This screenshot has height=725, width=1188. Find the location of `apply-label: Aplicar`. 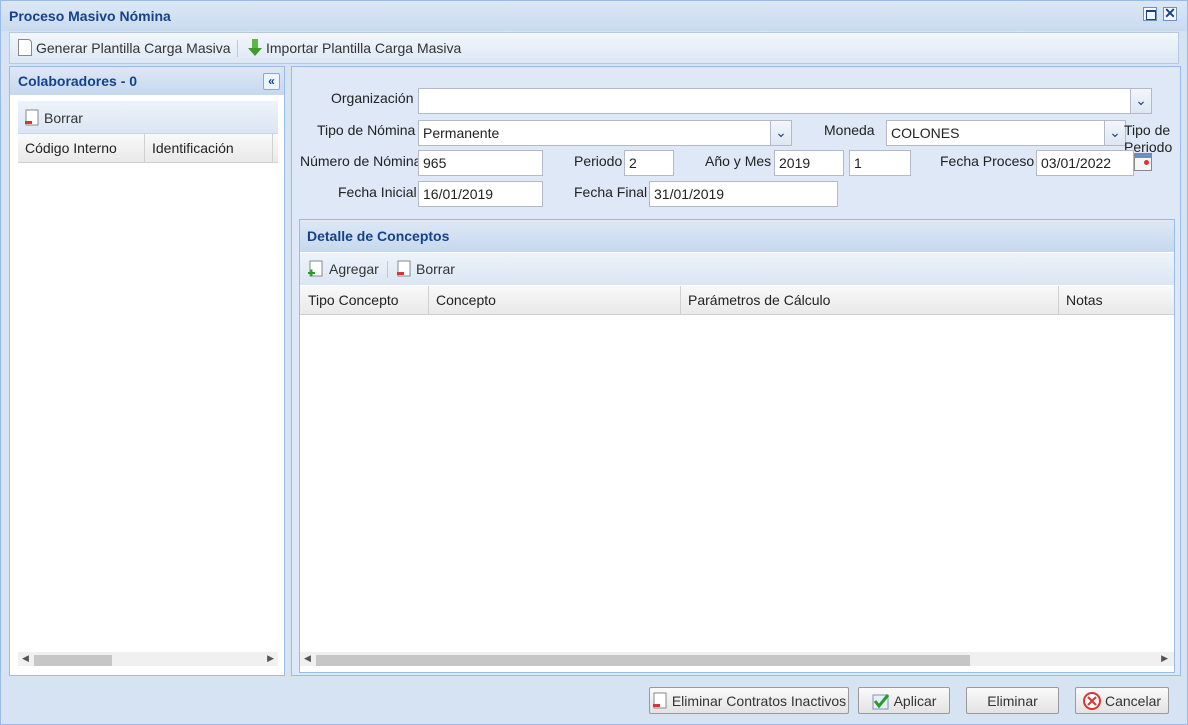

apply-label: Aplicar is located at coordinates (915, 700).